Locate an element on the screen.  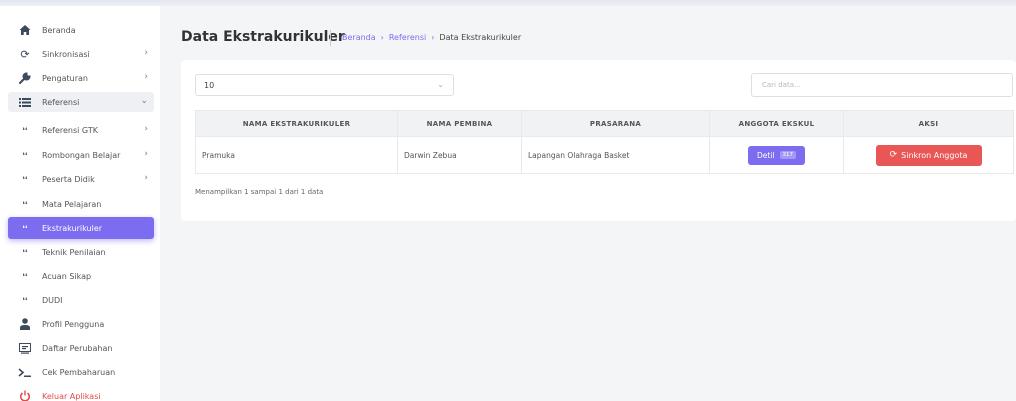
sinkron-anggota-button: ⟳ Sinkron Anggota is located at coordinates (928, 155).